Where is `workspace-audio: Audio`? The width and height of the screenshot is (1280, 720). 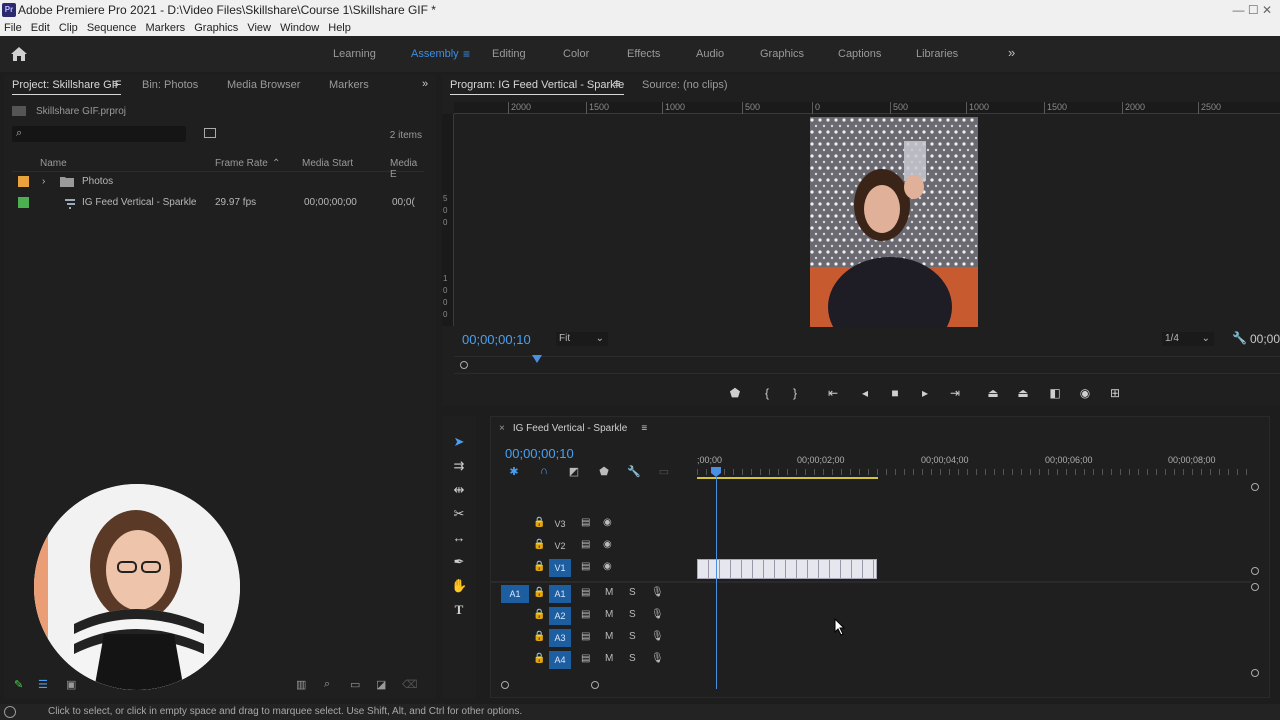 workspace-audio: Audio is located at coordinates (710, 54).